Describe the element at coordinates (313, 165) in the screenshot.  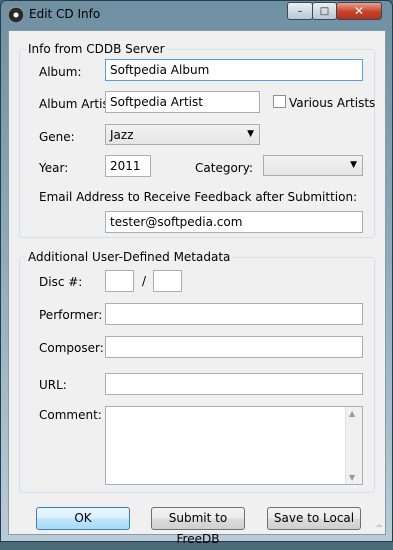
I see `category-dropdown: ▼` at that location.